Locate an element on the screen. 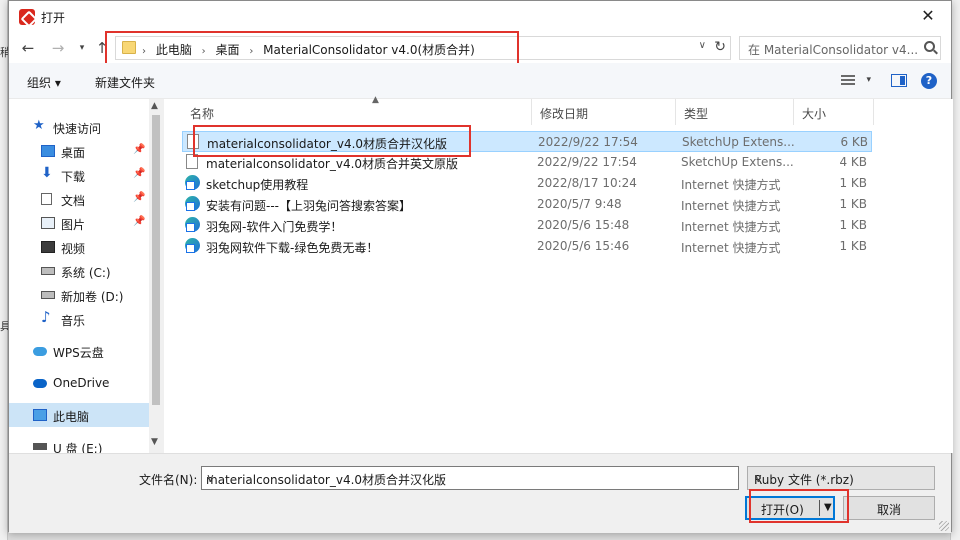  sidebar-item-label: 音乐 is located at coordinates (73, 321).